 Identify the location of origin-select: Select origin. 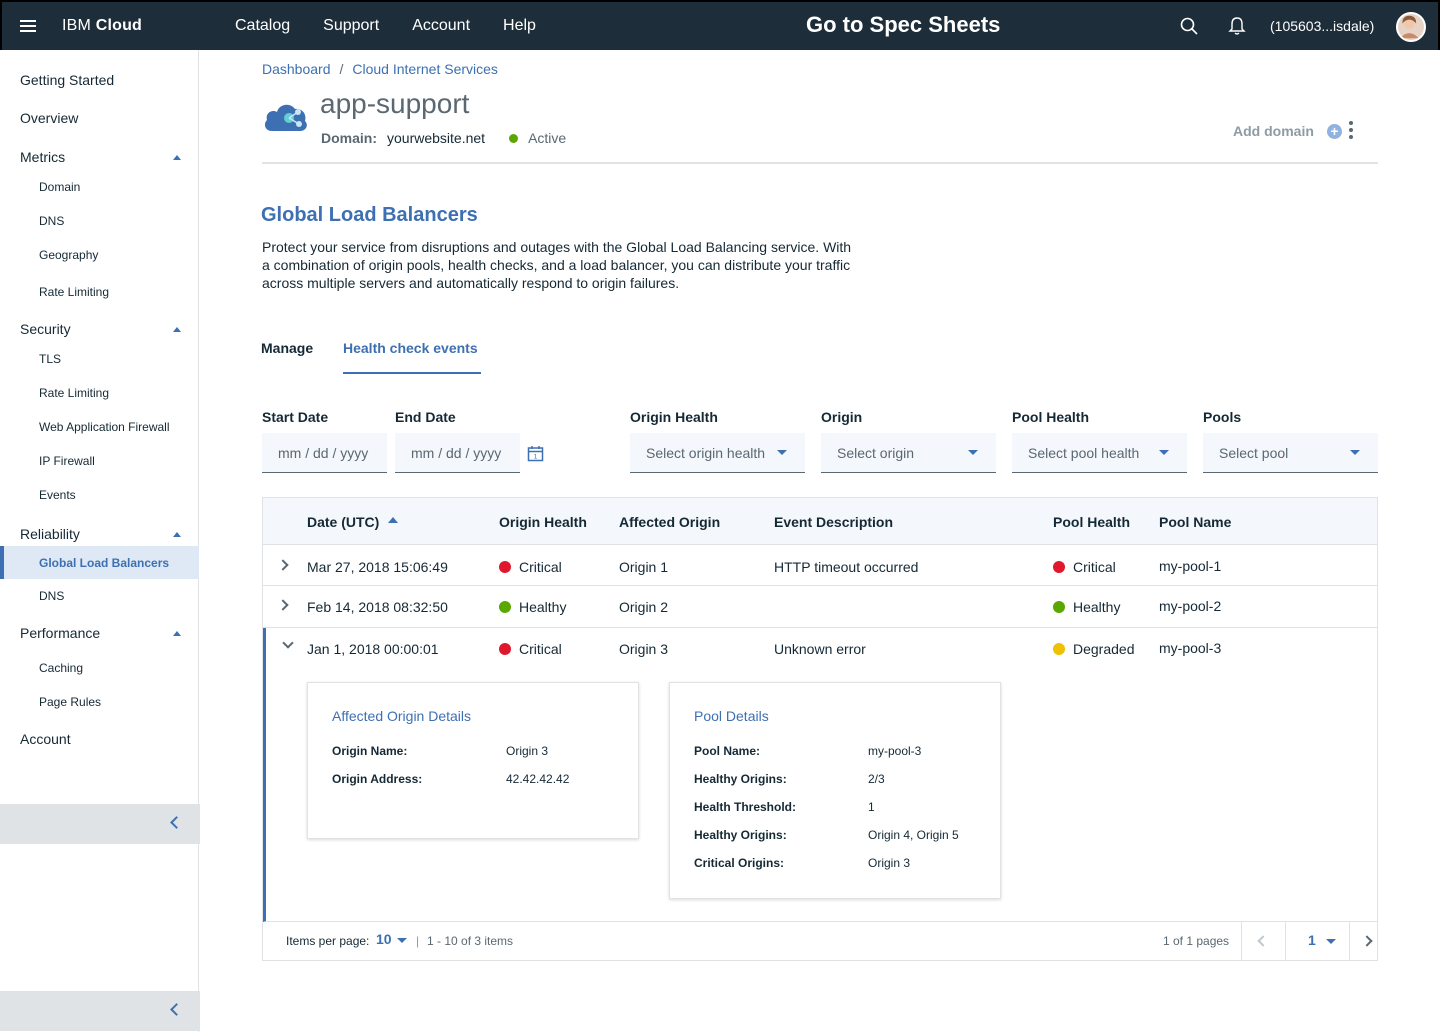
(908, 453).